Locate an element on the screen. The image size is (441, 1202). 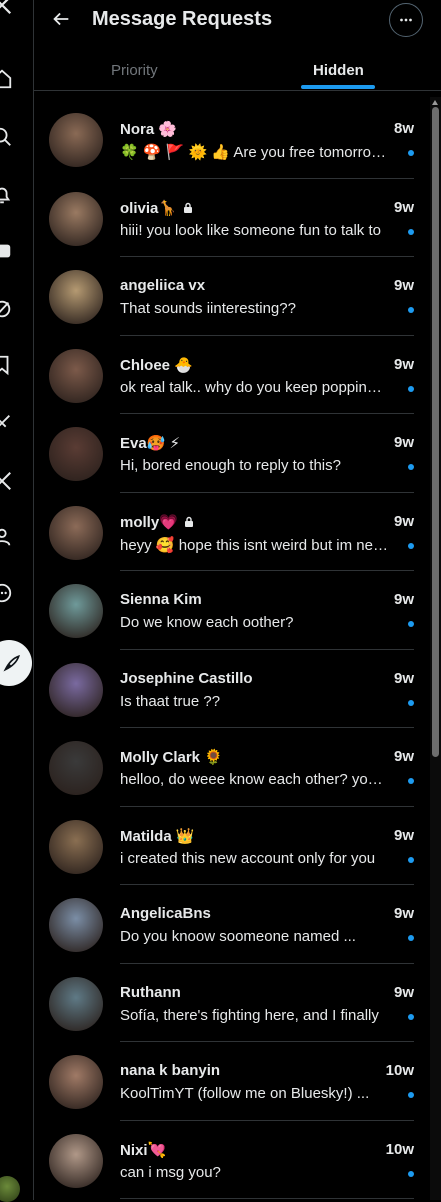
conversation-row: Nora 🌸 8w 🍀 🍄 🚩 🌞 👍 Are you free tomorrow? is located at coordinates (232, 139).